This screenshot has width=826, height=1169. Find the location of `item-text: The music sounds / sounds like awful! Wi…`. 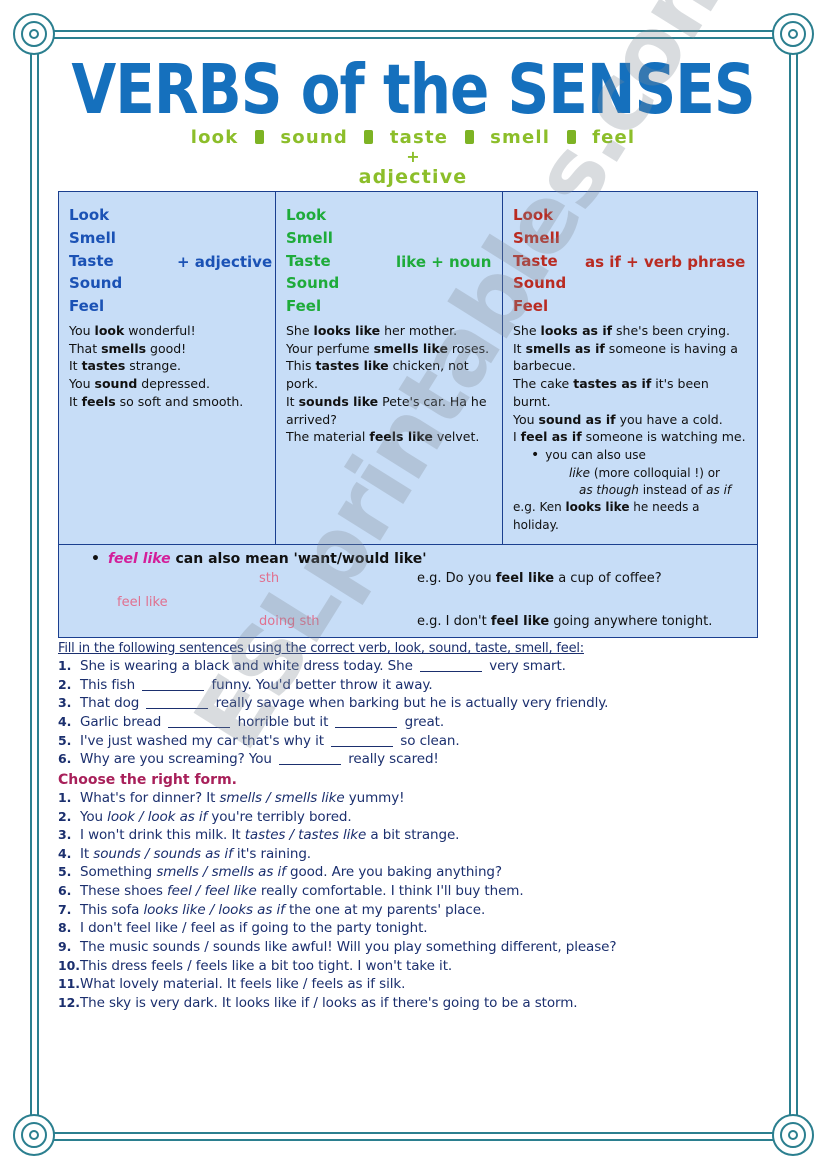

item-text: The music sounds / sounds like awful! Wi… is located at coordinates (348, 946).